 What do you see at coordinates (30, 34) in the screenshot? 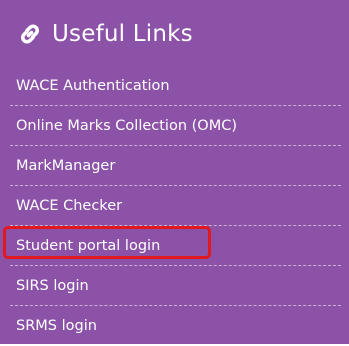
I see `link-icon` at bounding box center [30, 34].